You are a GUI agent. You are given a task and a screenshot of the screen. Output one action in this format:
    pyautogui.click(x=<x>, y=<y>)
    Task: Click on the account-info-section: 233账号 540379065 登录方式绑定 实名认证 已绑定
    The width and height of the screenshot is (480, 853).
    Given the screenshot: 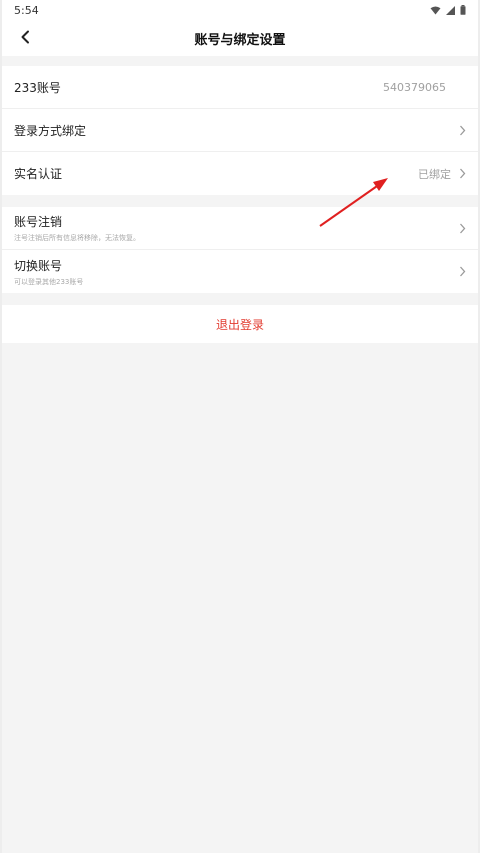 What is the action you would take?
    pyautogui.click(x=240, y=130)
    